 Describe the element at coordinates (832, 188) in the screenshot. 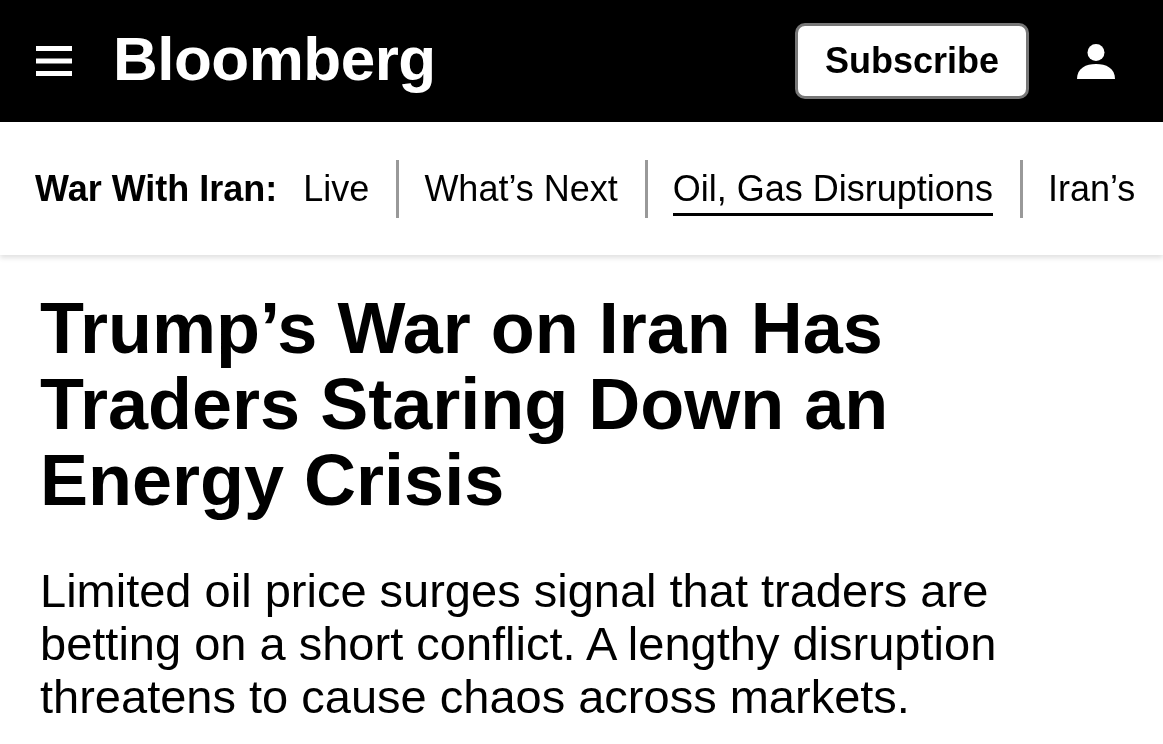

I see `topic-link: Oil, Gas Disruptions` at that location.